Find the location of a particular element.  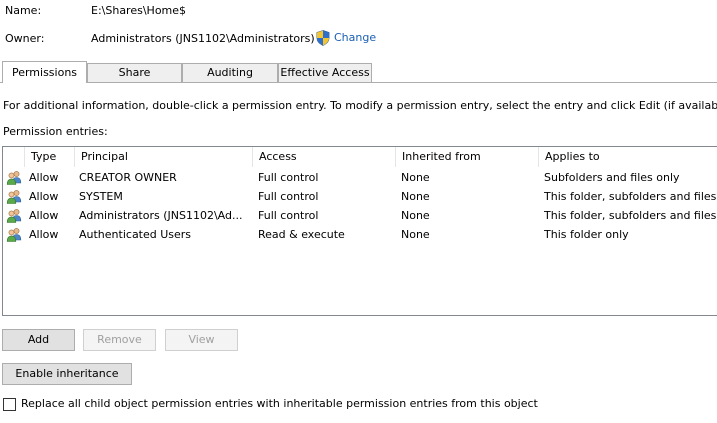

tab-permissions: Permissions is located at coordinates (44, 72).